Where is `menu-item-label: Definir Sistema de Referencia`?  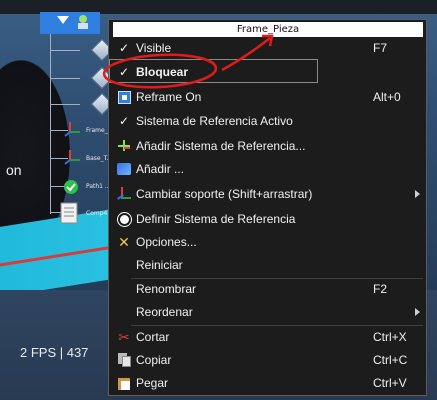 menu-item-label: Definir Sistema de Referencia is located at coordinates (216, 219).